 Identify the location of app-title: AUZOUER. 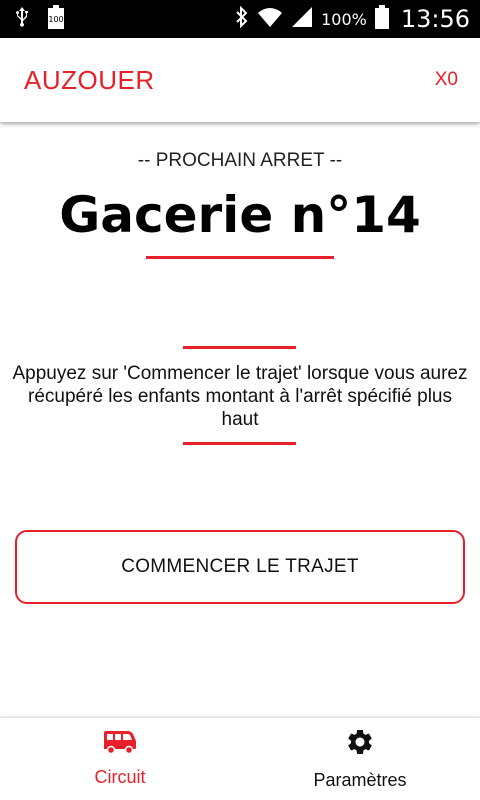
(89, 79).